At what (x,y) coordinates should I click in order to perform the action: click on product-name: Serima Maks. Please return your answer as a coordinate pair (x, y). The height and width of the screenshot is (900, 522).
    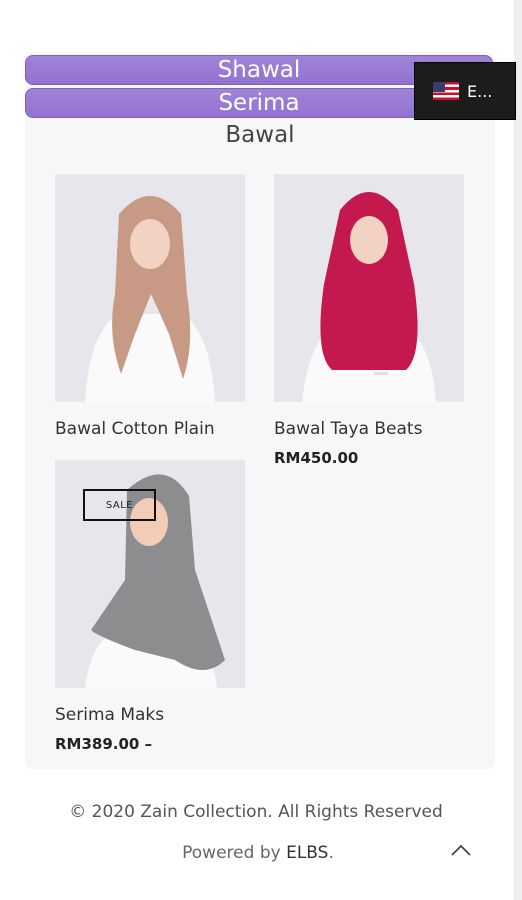
    Looking at the image, I should click on (151, 715).